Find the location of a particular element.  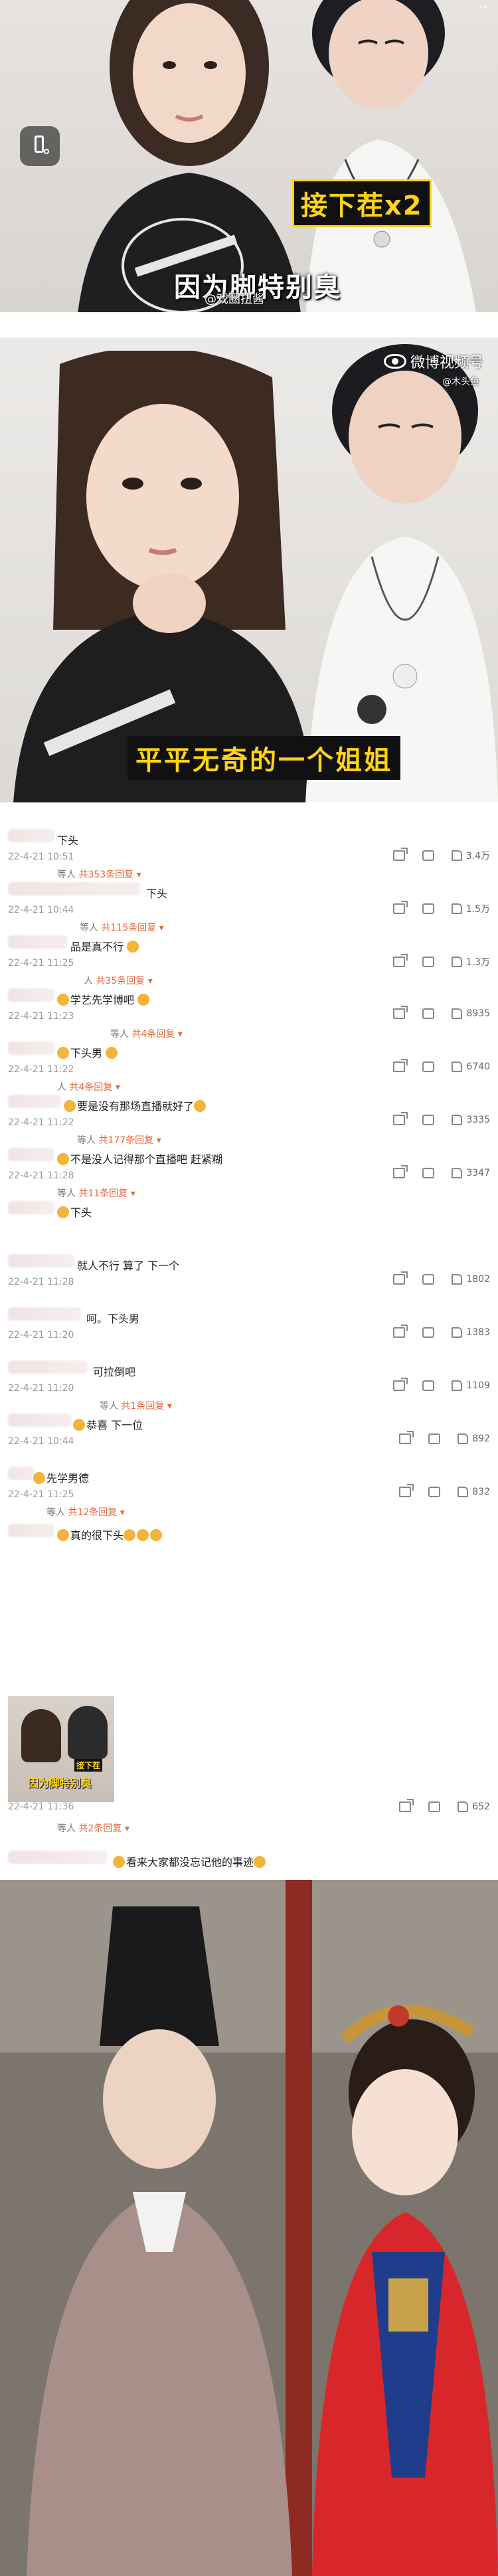

reply-link: 等人 共12条回复 ▾ is located at coordinates (86, 1511).